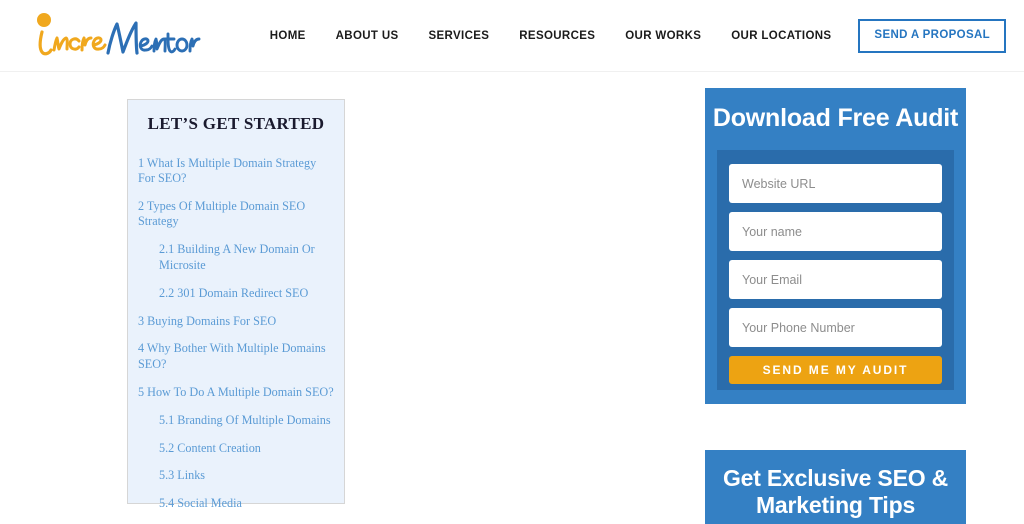 This screenshot has width=1024, height=524. I want to click on toc-link-4: 4 Why Bother With Multiple Domains SEO?, so click(236, 356).